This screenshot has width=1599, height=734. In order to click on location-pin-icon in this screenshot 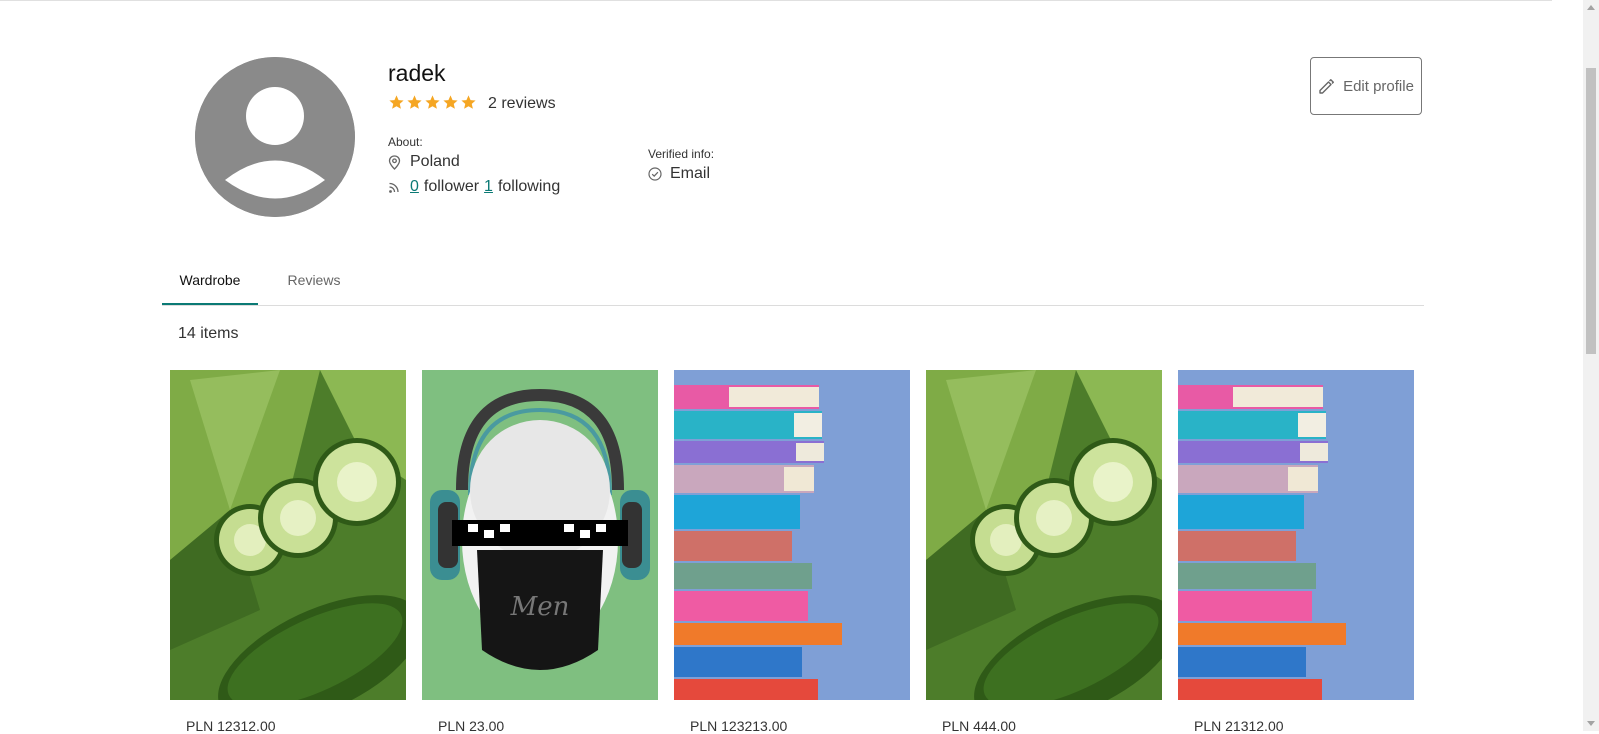, I will do `click(394, 162)`.